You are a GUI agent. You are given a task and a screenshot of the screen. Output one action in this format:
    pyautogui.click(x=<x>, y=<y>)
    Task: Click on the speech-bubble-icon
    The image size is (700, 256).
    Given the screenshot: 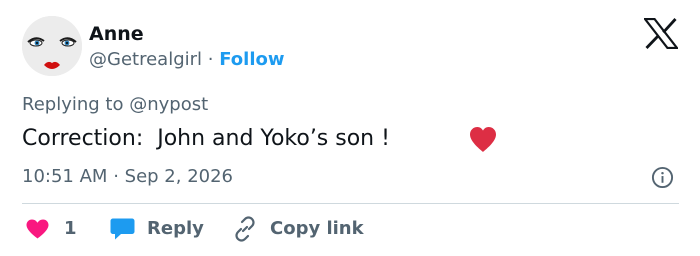 What is the action you would take?
    pyautogui.click(x=122, y=229)
    